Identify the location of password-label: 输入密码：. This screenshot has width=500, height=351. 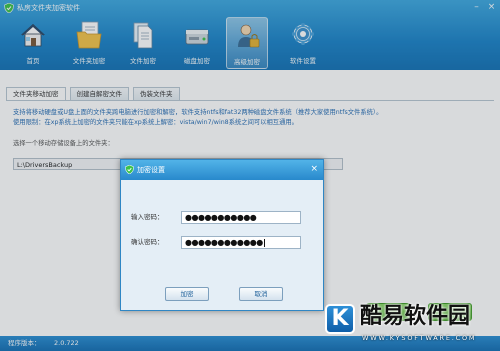
(147, 217).